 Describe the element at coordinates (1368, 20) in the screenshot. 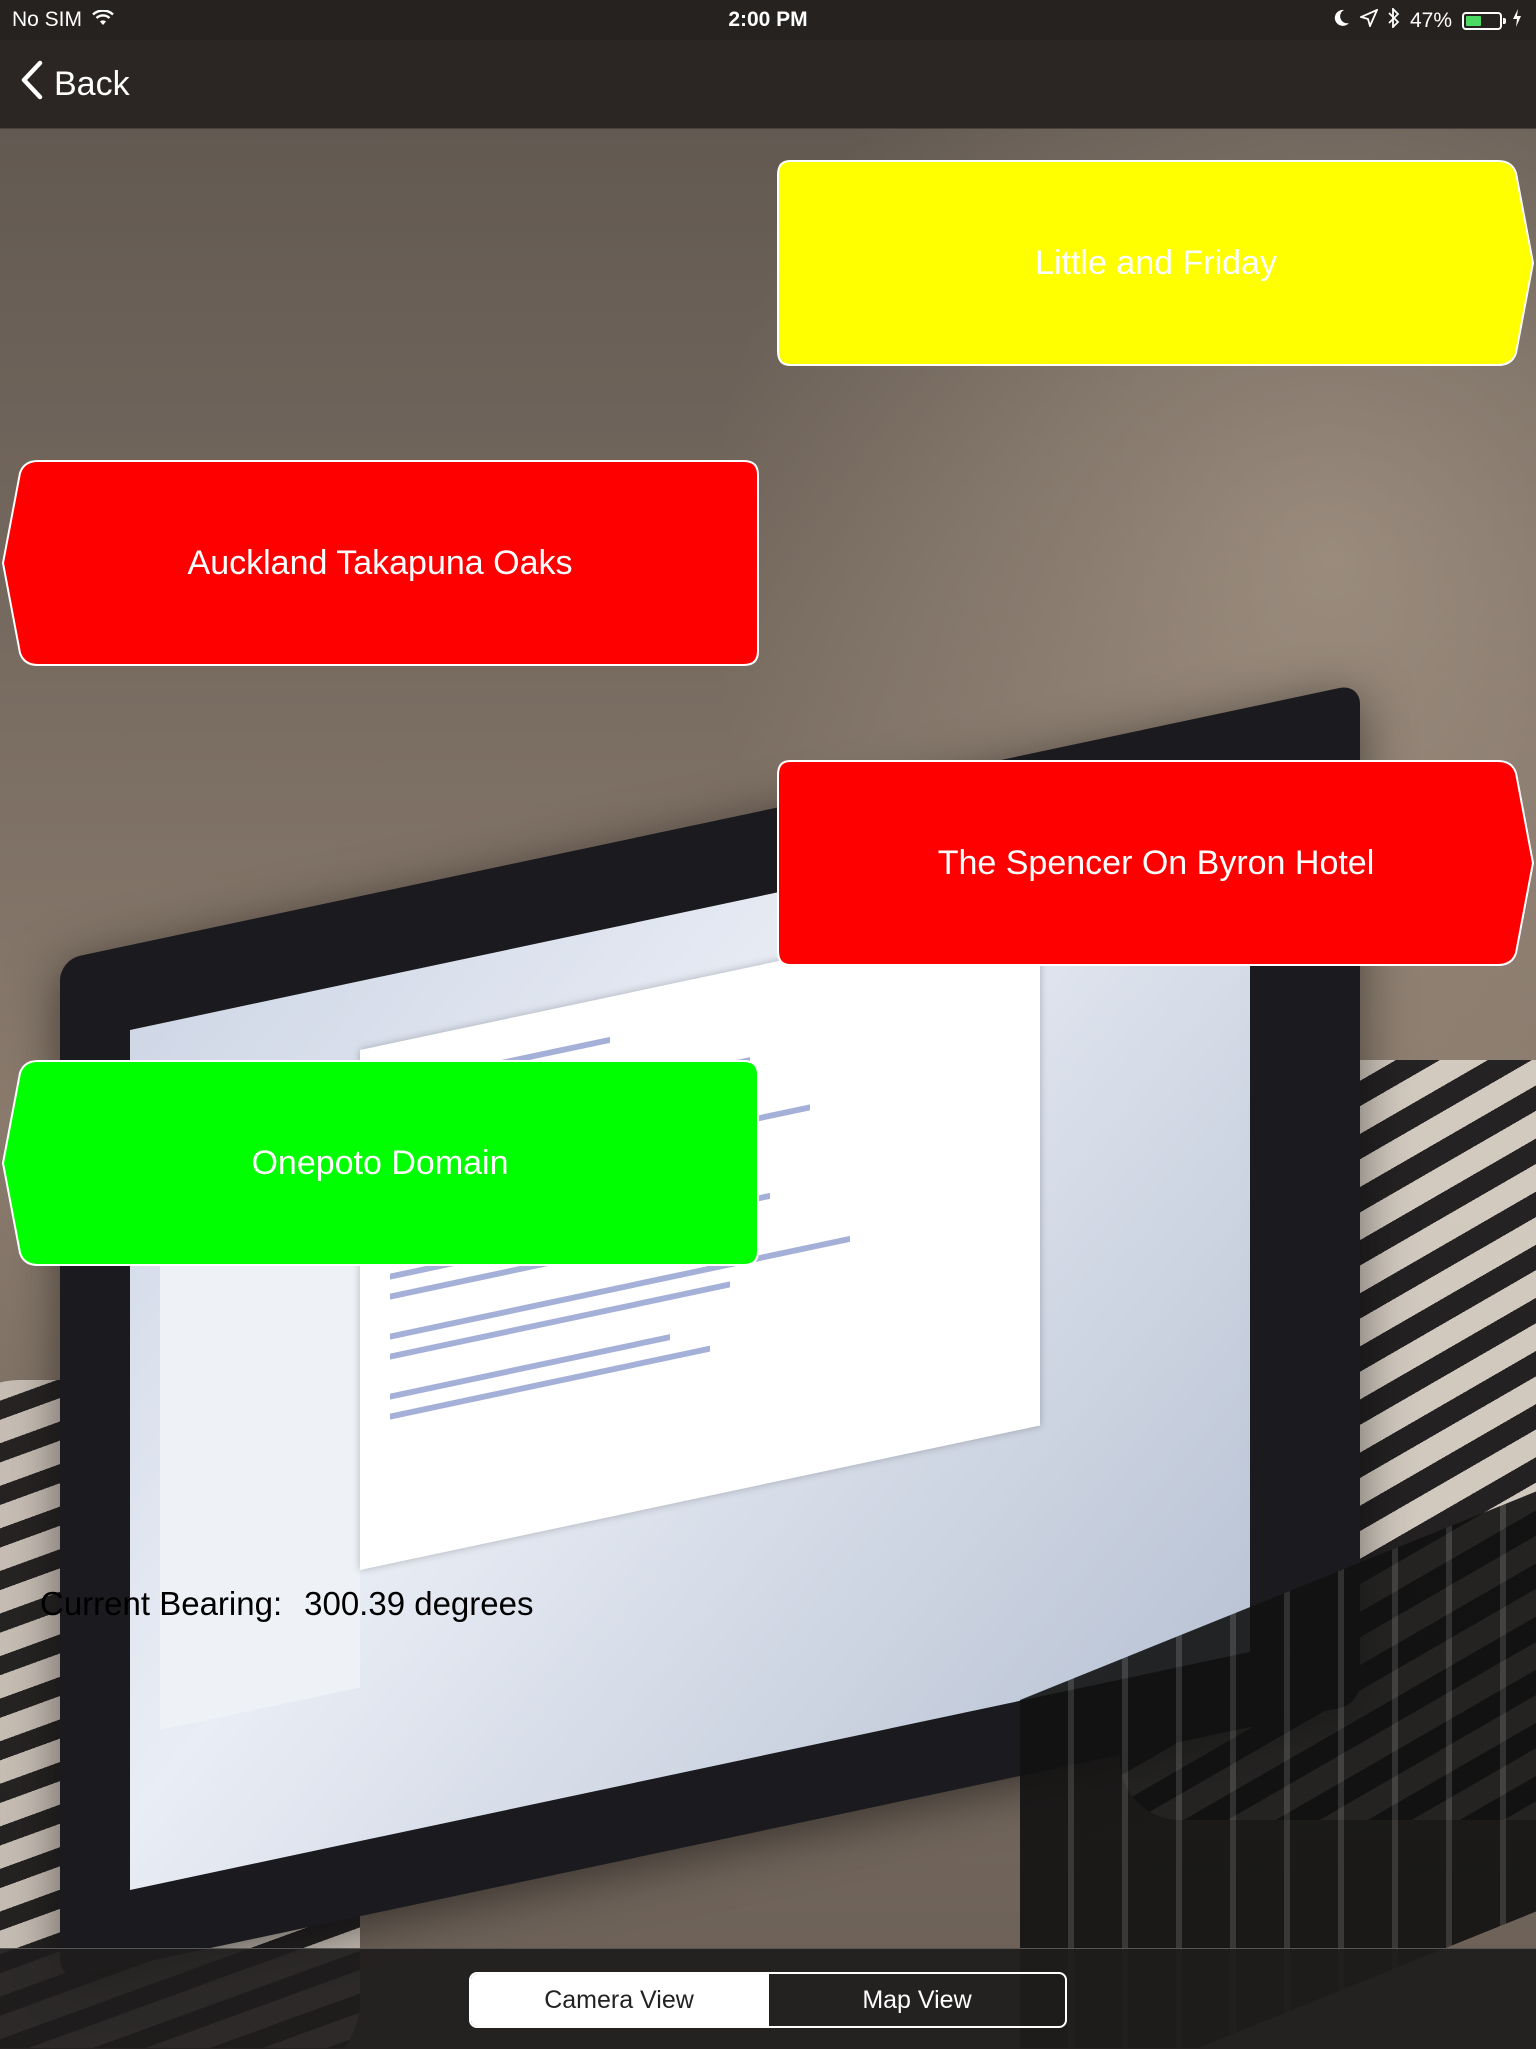

I see `location-arrow-icon` at that location.